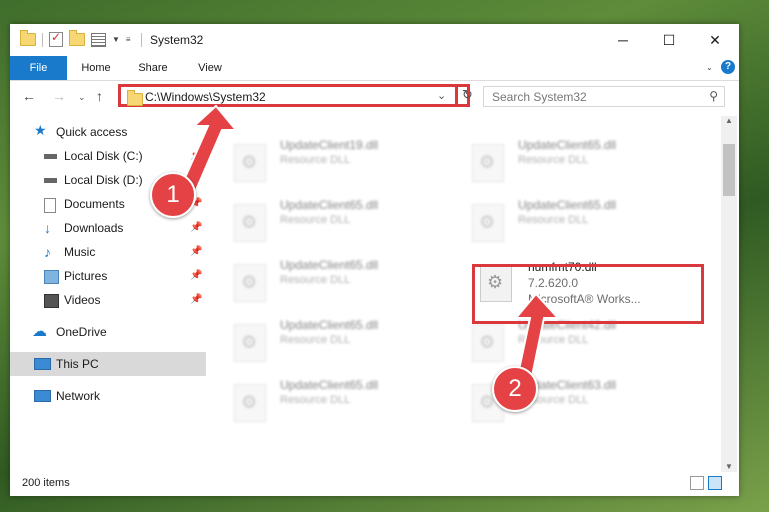  I want to click on step-2-badge: 2, so click(515, 389).